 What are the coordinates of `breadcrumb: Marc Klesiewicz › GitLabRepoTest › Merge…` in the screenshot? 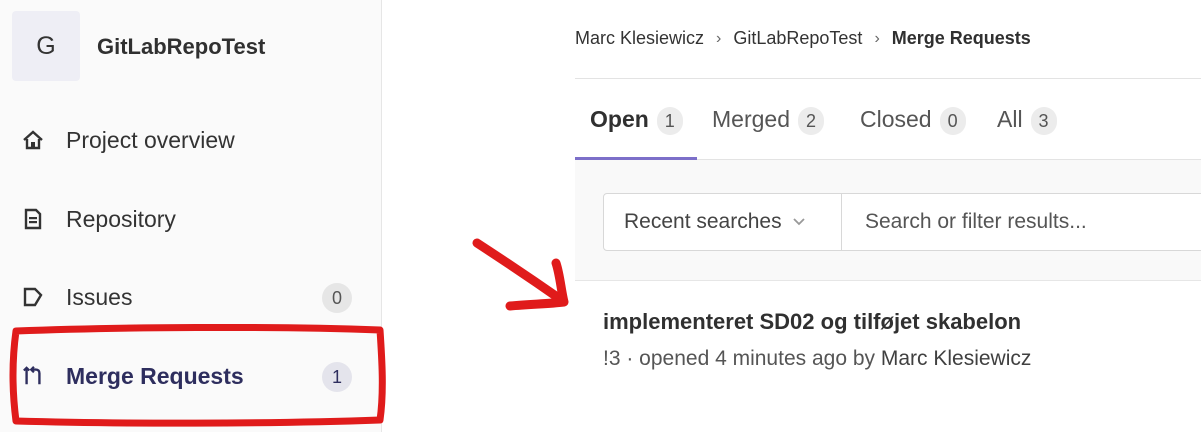 It's located at (803, 38).